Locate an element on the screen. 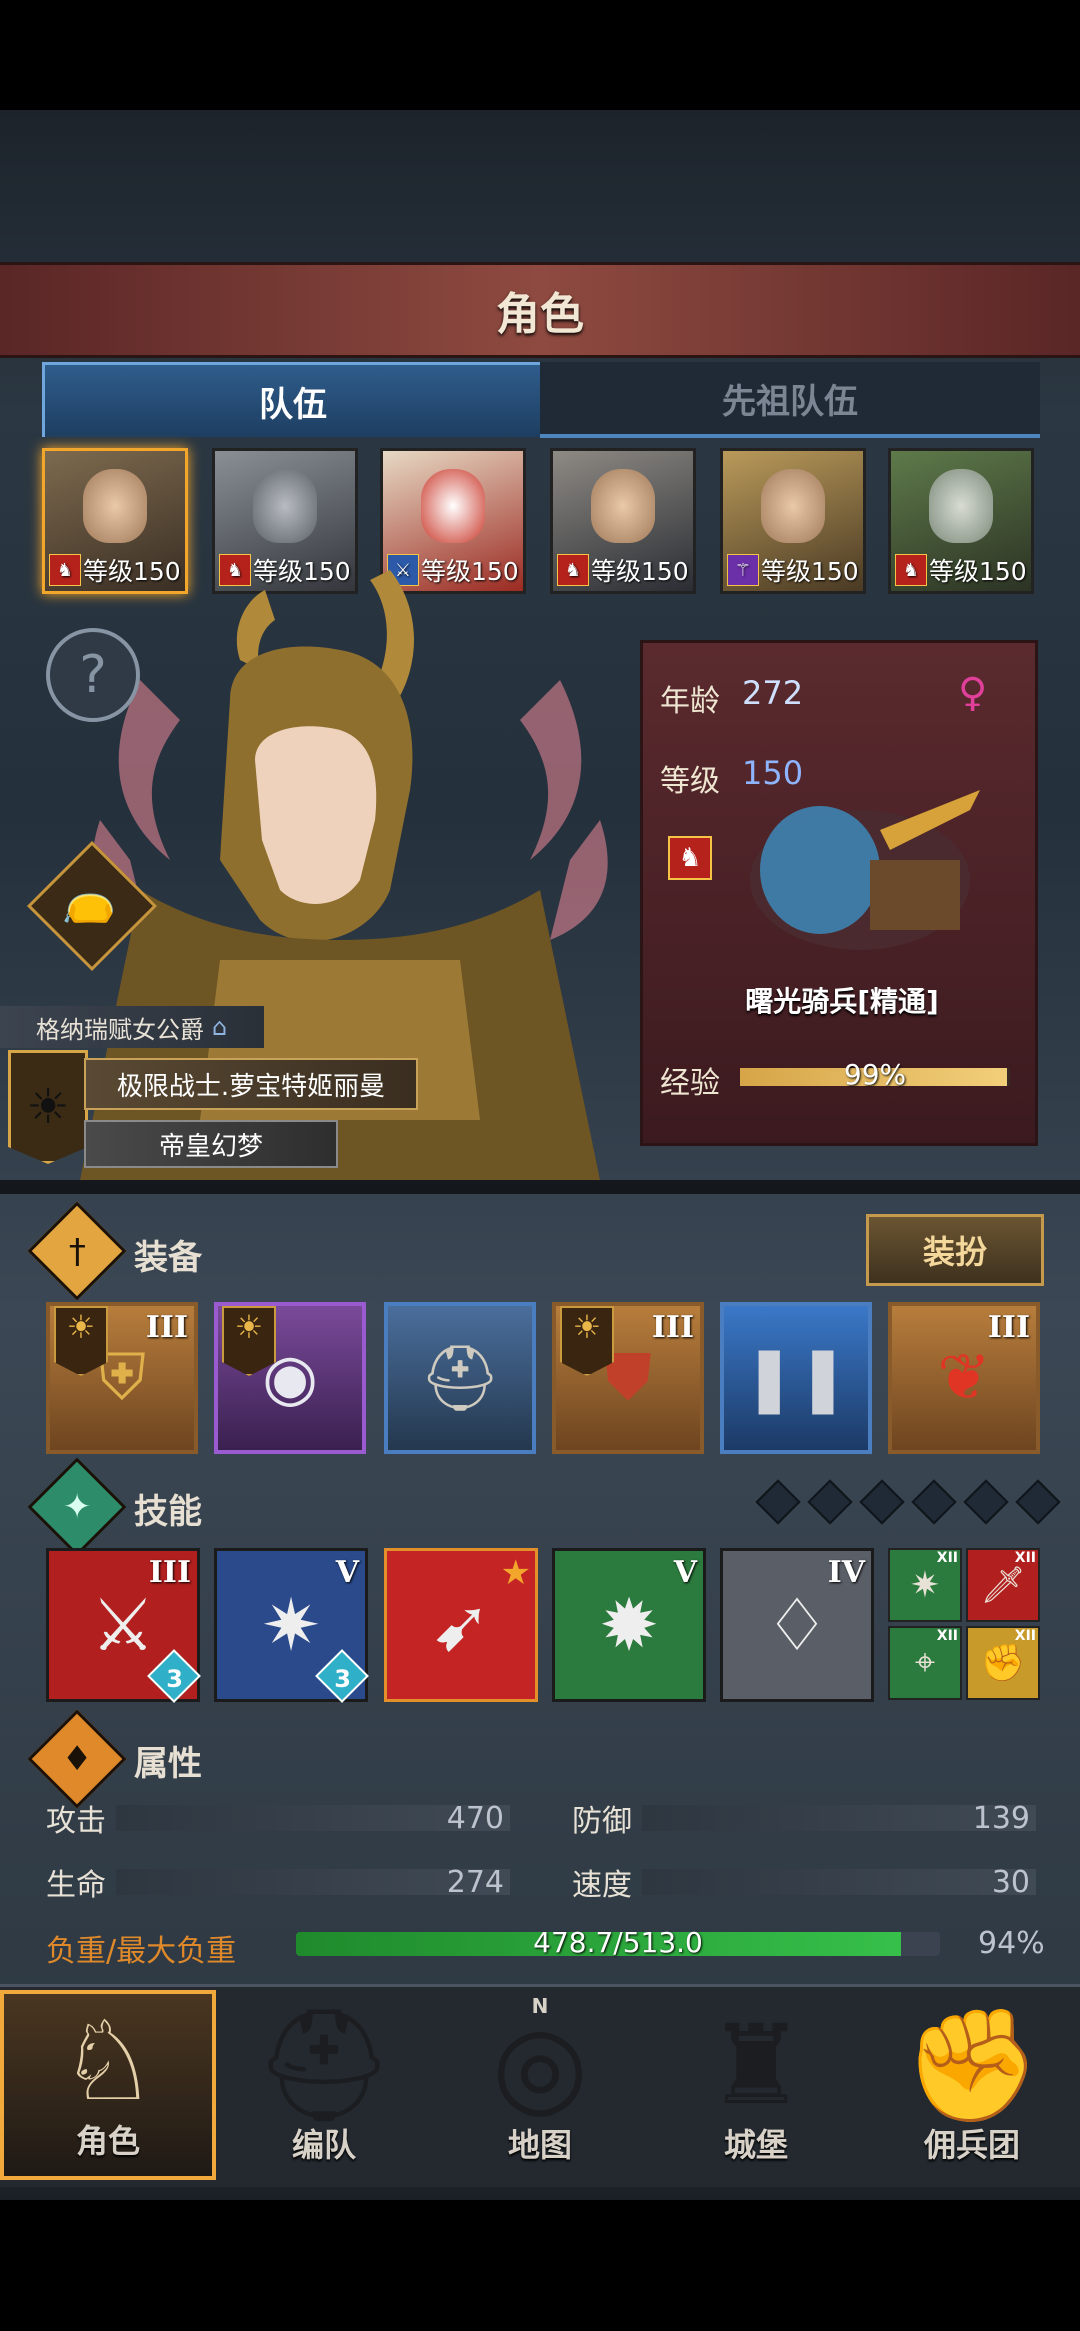 This screenshot has height=2331, width=1080. stat-hp: 生命 274 is located at coordinates (278, 1882).